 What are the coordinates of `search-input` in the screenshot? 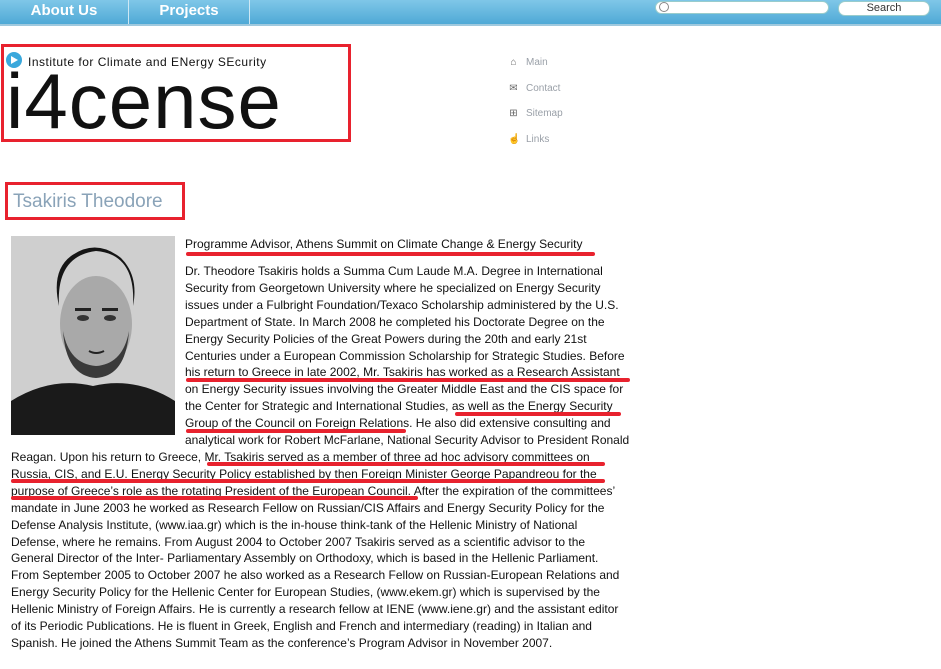 It's located at (742, 7).